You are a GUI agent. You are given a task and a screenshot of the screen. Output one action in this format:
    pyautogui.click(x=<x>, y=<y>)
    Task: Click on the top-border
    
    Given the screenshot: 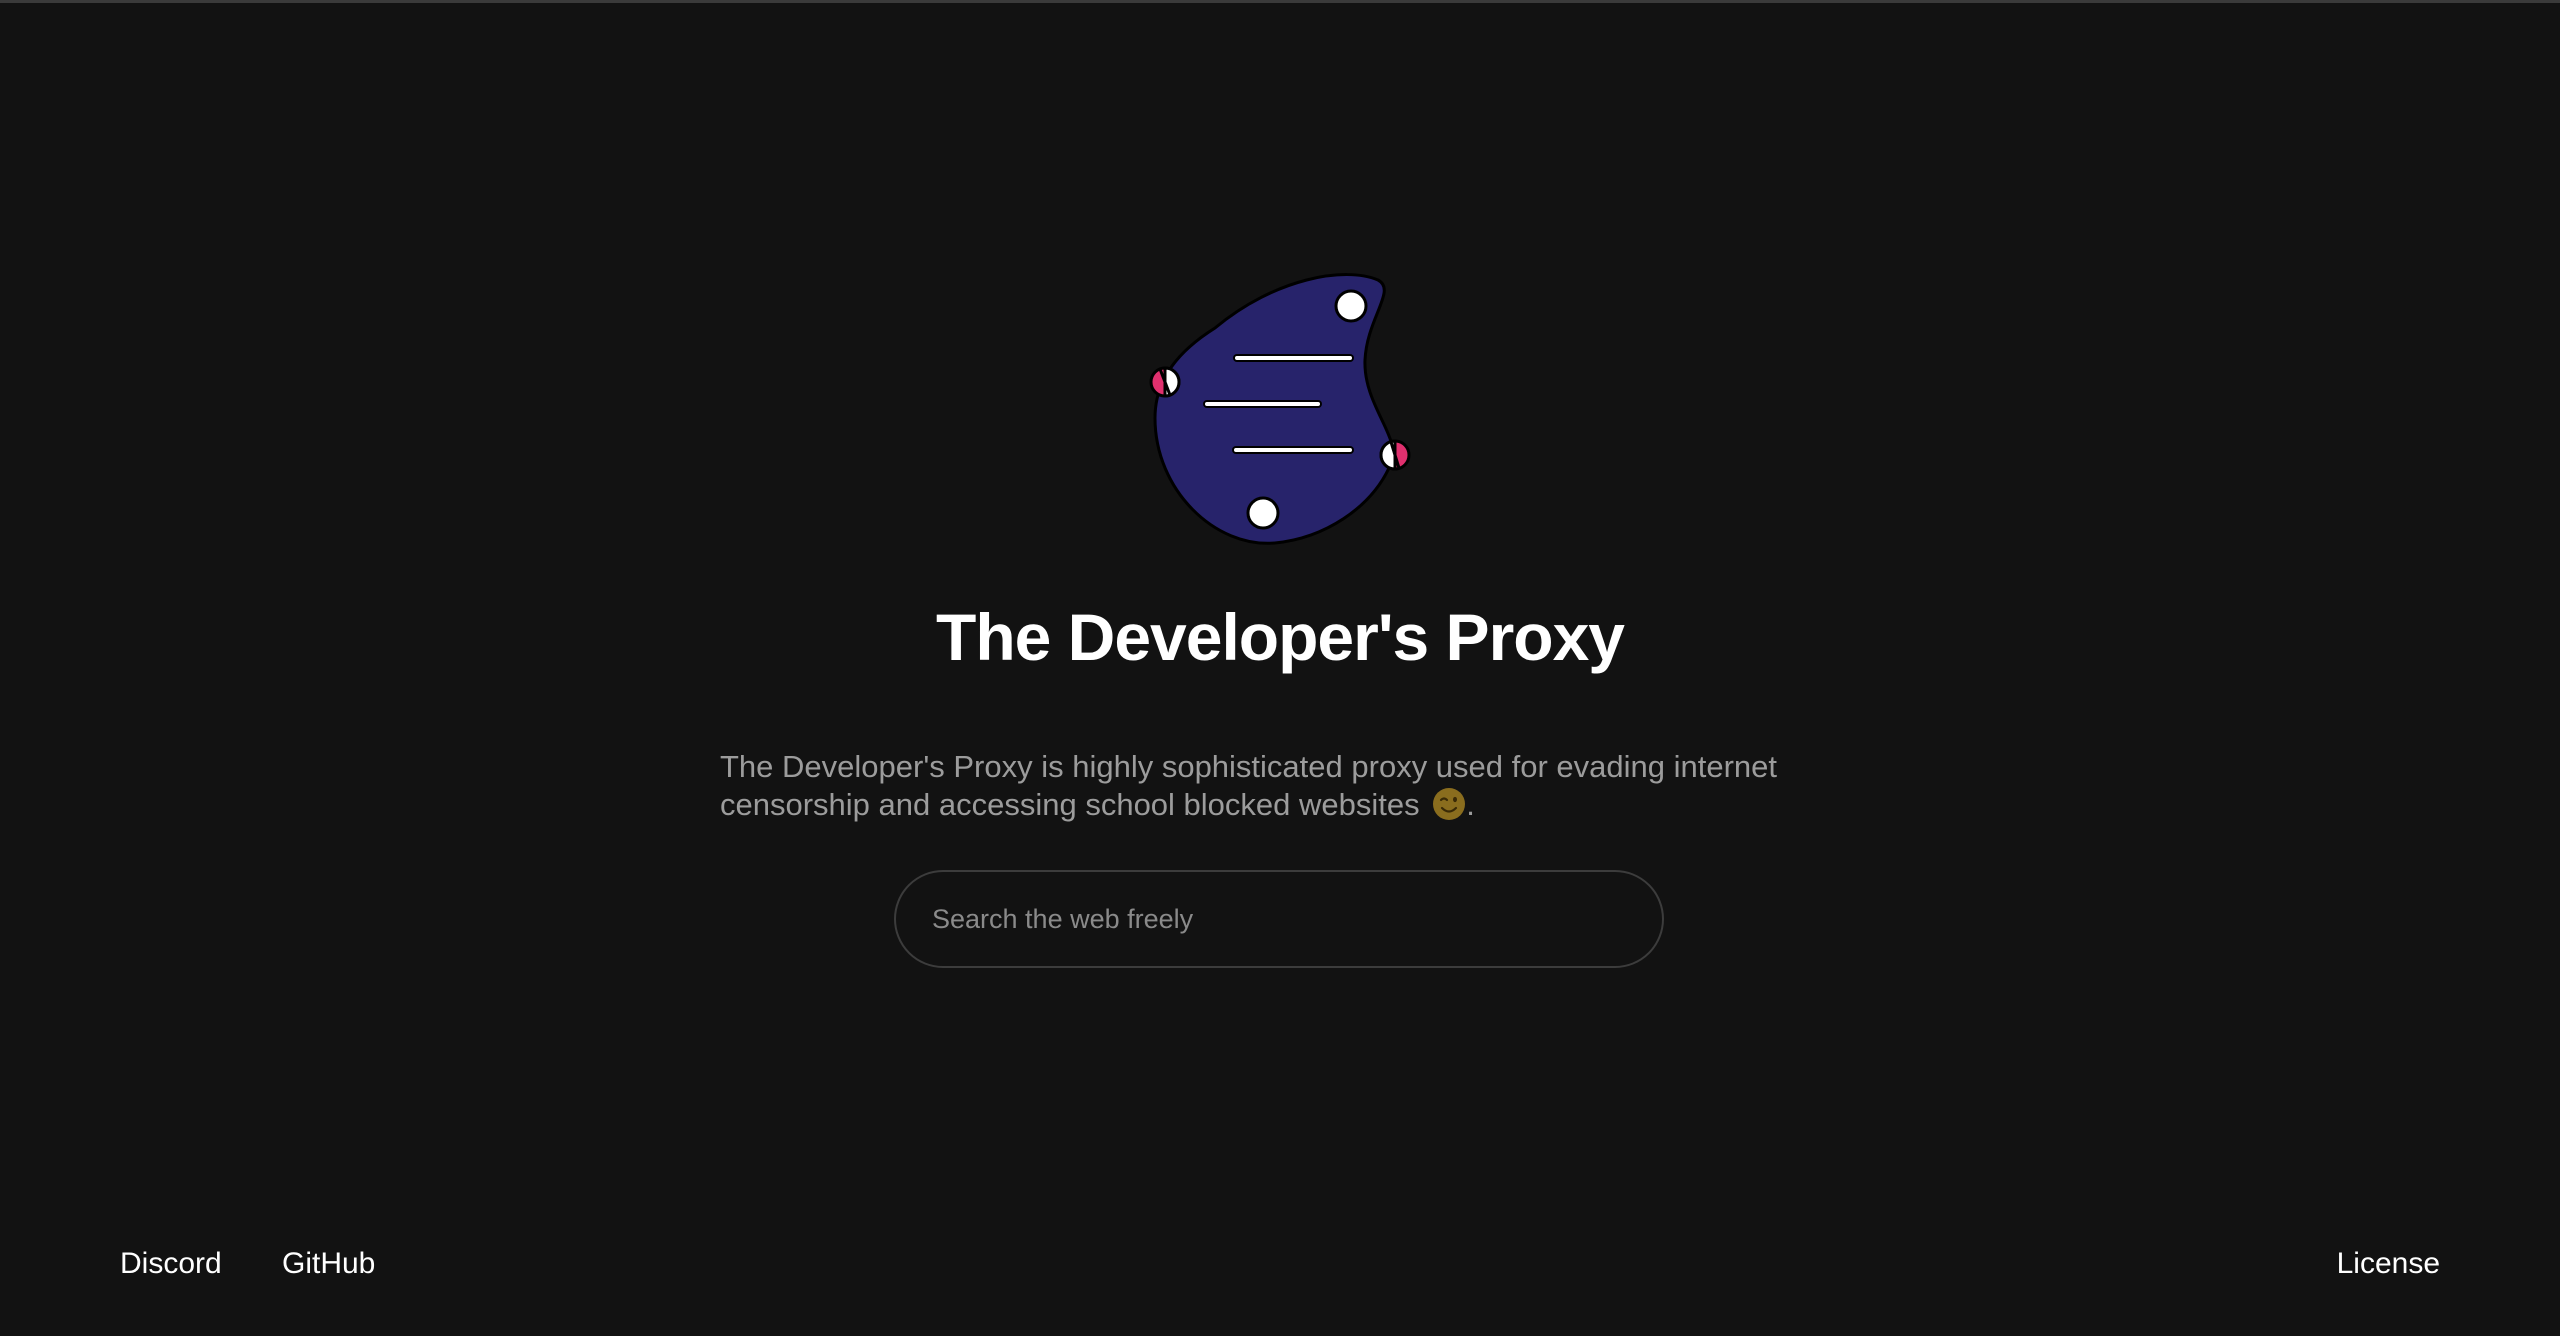 What is the action you would take?
    pyautogui.click(x=1280, y=1)
    